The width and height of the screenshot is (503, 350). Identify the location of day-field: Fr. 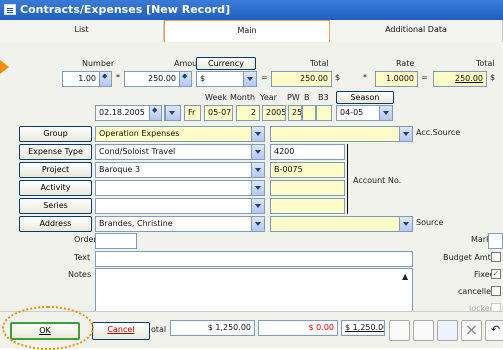
(192, 113).